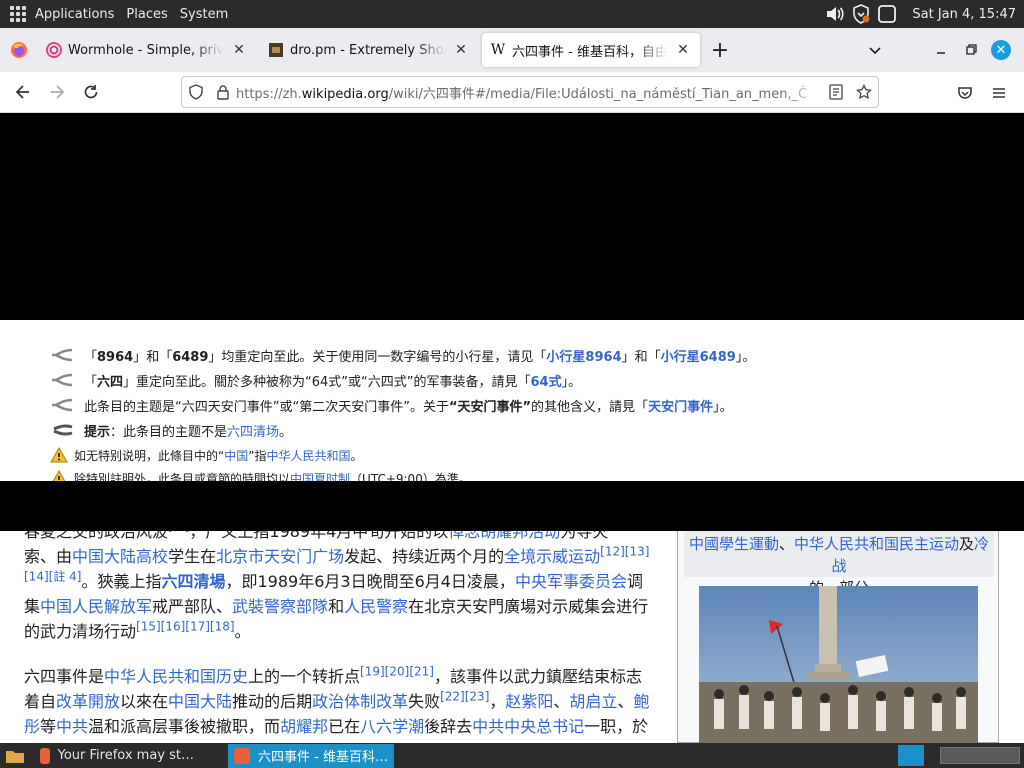 The image size is (1024, 768). I want to click on citation-link: [19][20][21], so click(397, 672).